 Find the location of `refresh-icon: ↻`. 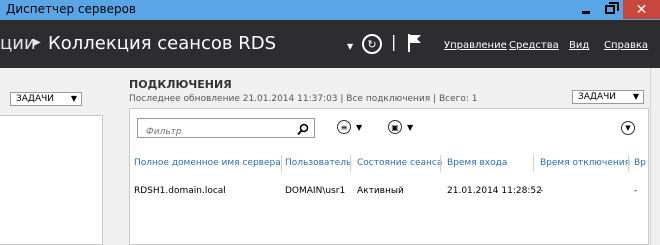

refresh-icon: ↻ is located at coordinates (372, 44).